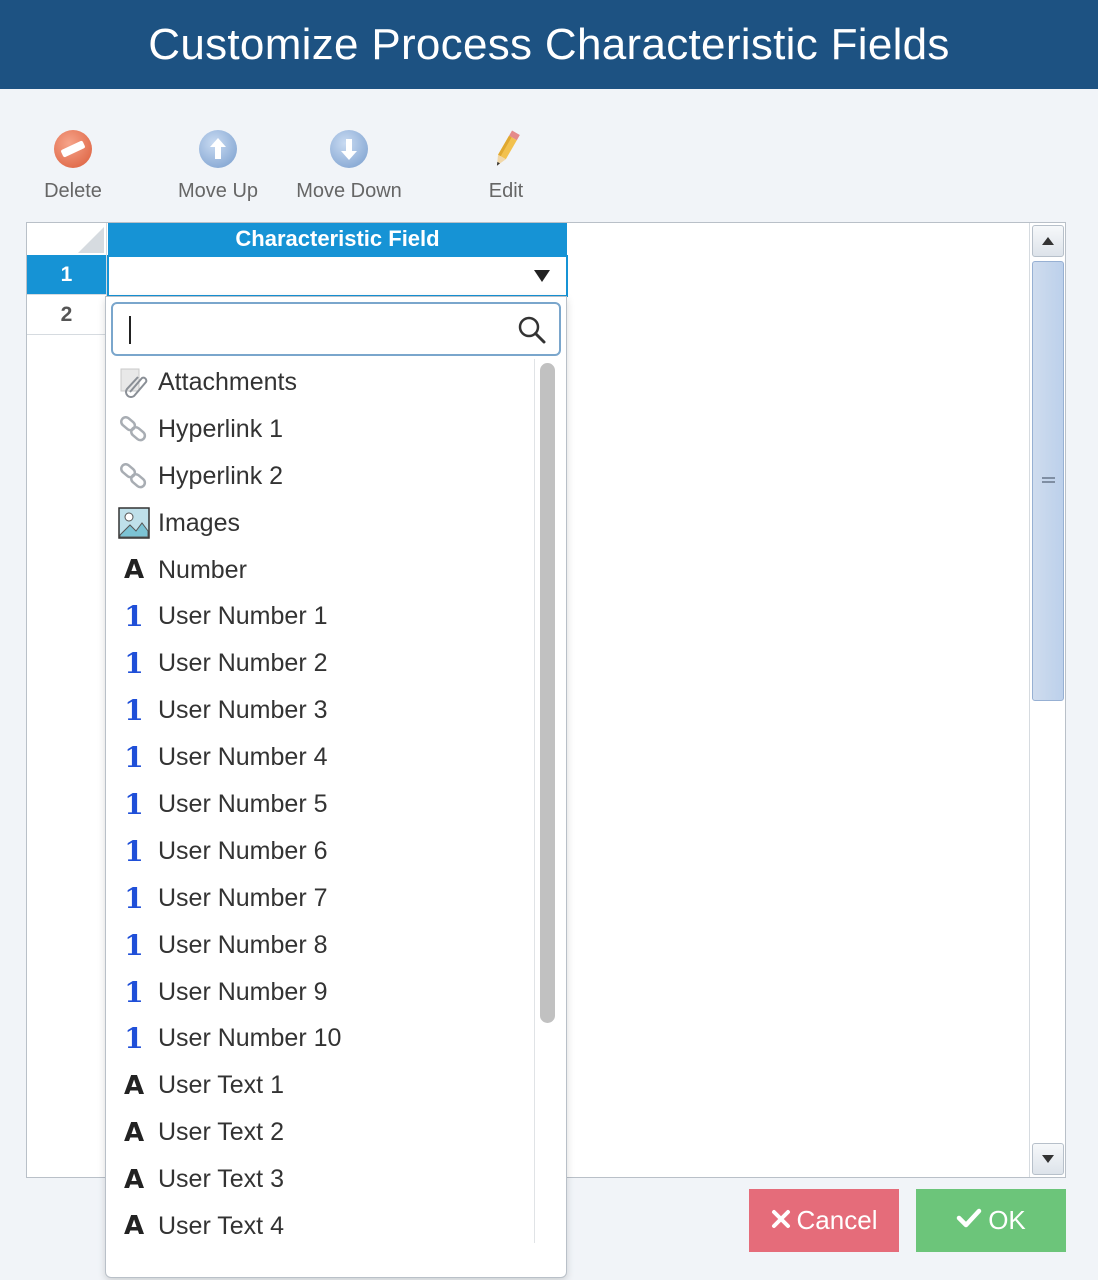  I want to click on move-up-button: Move Up, so click(218, 165).